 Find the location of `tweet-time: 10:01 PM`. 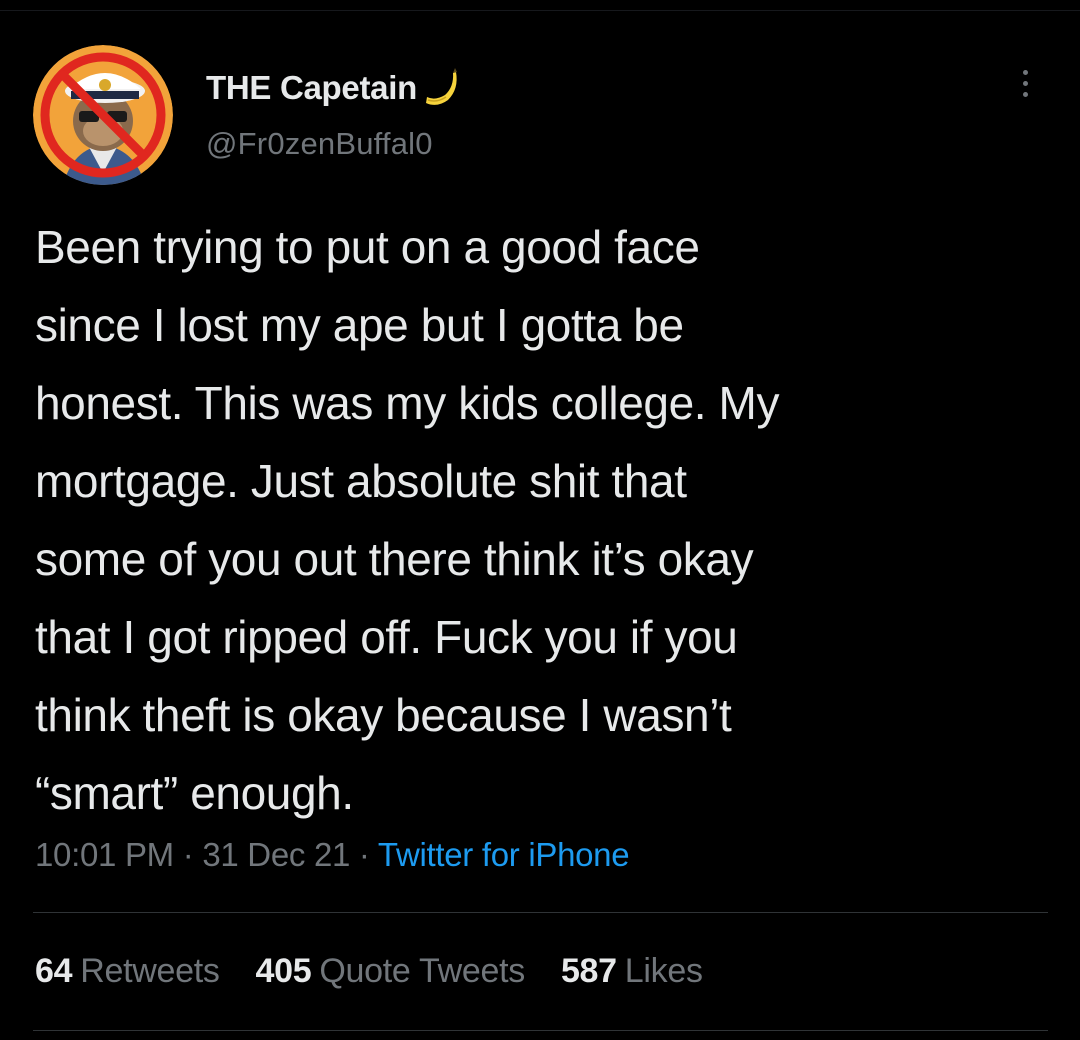

tweet-time: 10:01 PM is located at coordinates (104, 854).